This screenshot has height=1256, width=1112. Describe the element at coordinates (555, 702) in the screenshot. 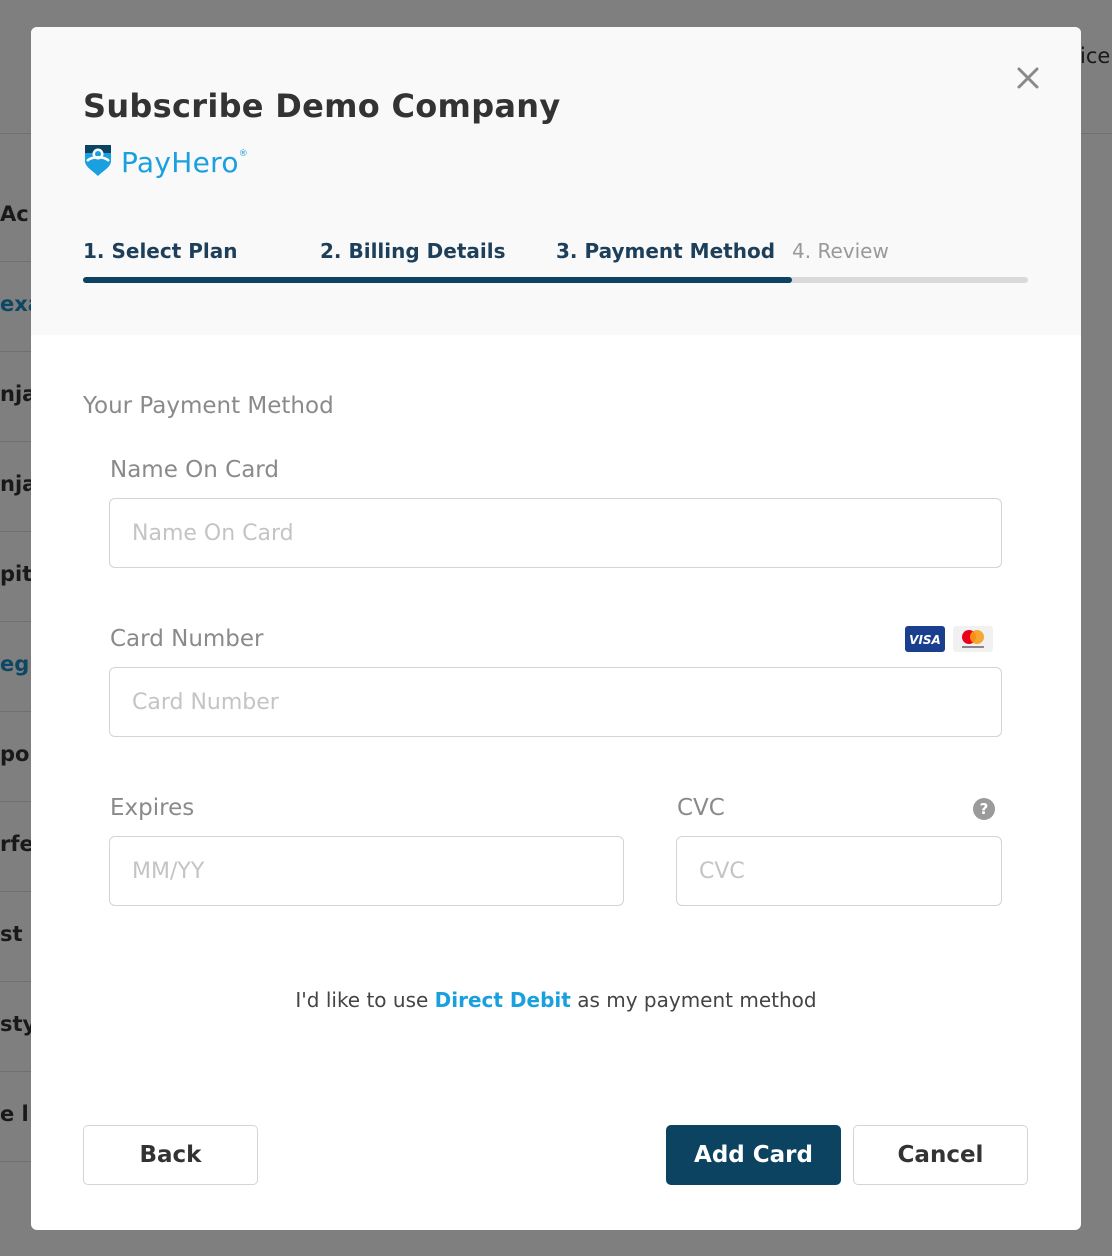

I see `card-number-input` at that location.